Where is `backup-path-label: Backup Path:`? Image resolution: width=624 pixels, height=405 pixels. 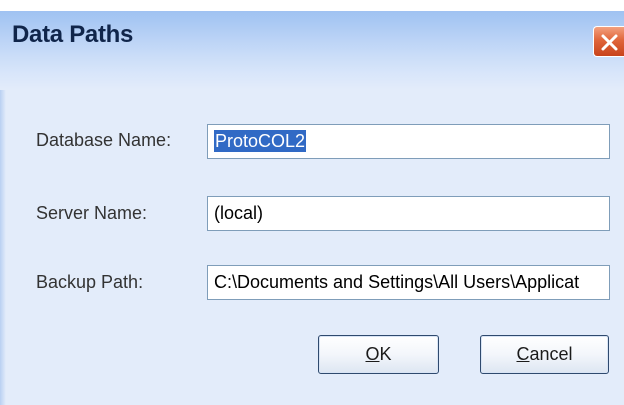
backup-path-label: Backup Path: is located at coordinates (90, 282).